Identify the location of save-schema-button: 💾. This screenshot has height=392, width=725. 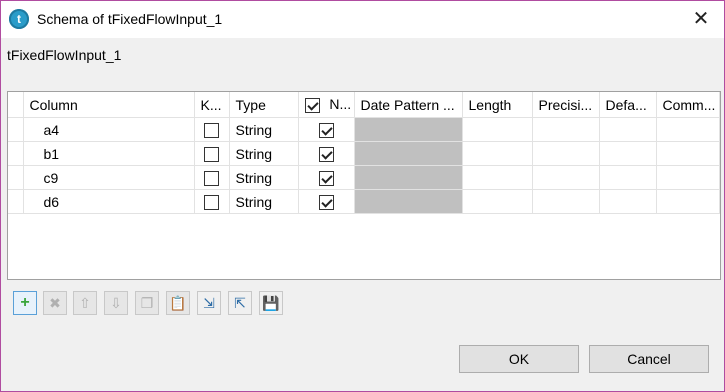
(271, 303).